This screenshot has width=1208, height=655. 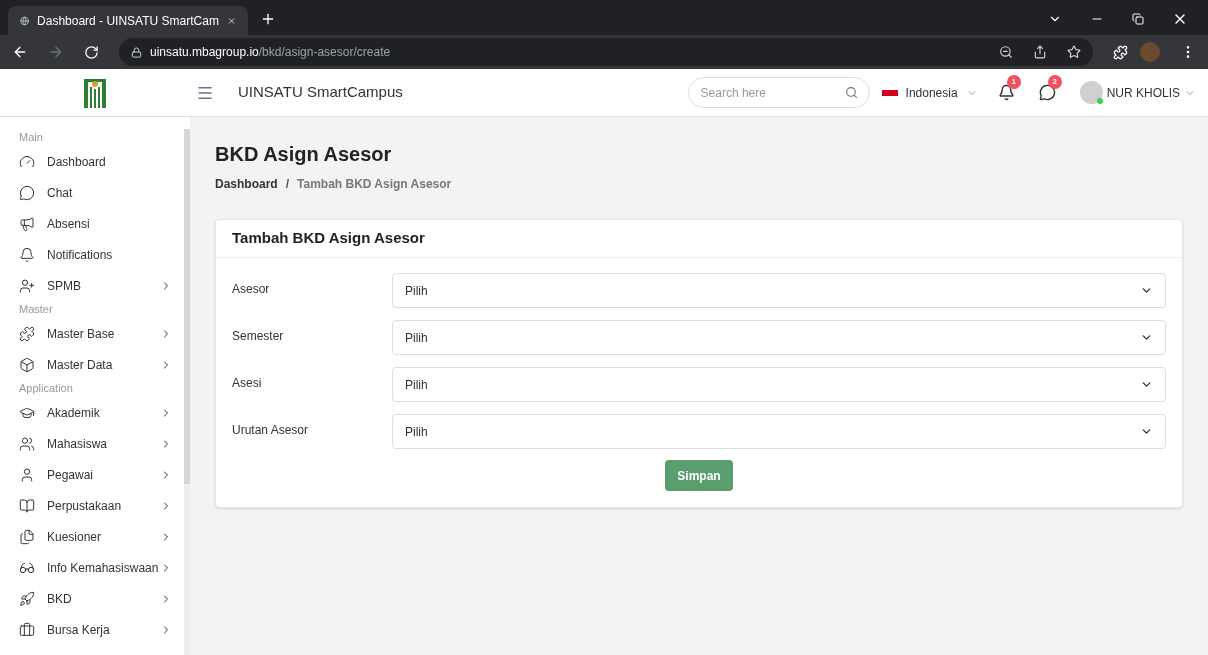 I want to click on new-tab-icon, so click(x=268, y=19).